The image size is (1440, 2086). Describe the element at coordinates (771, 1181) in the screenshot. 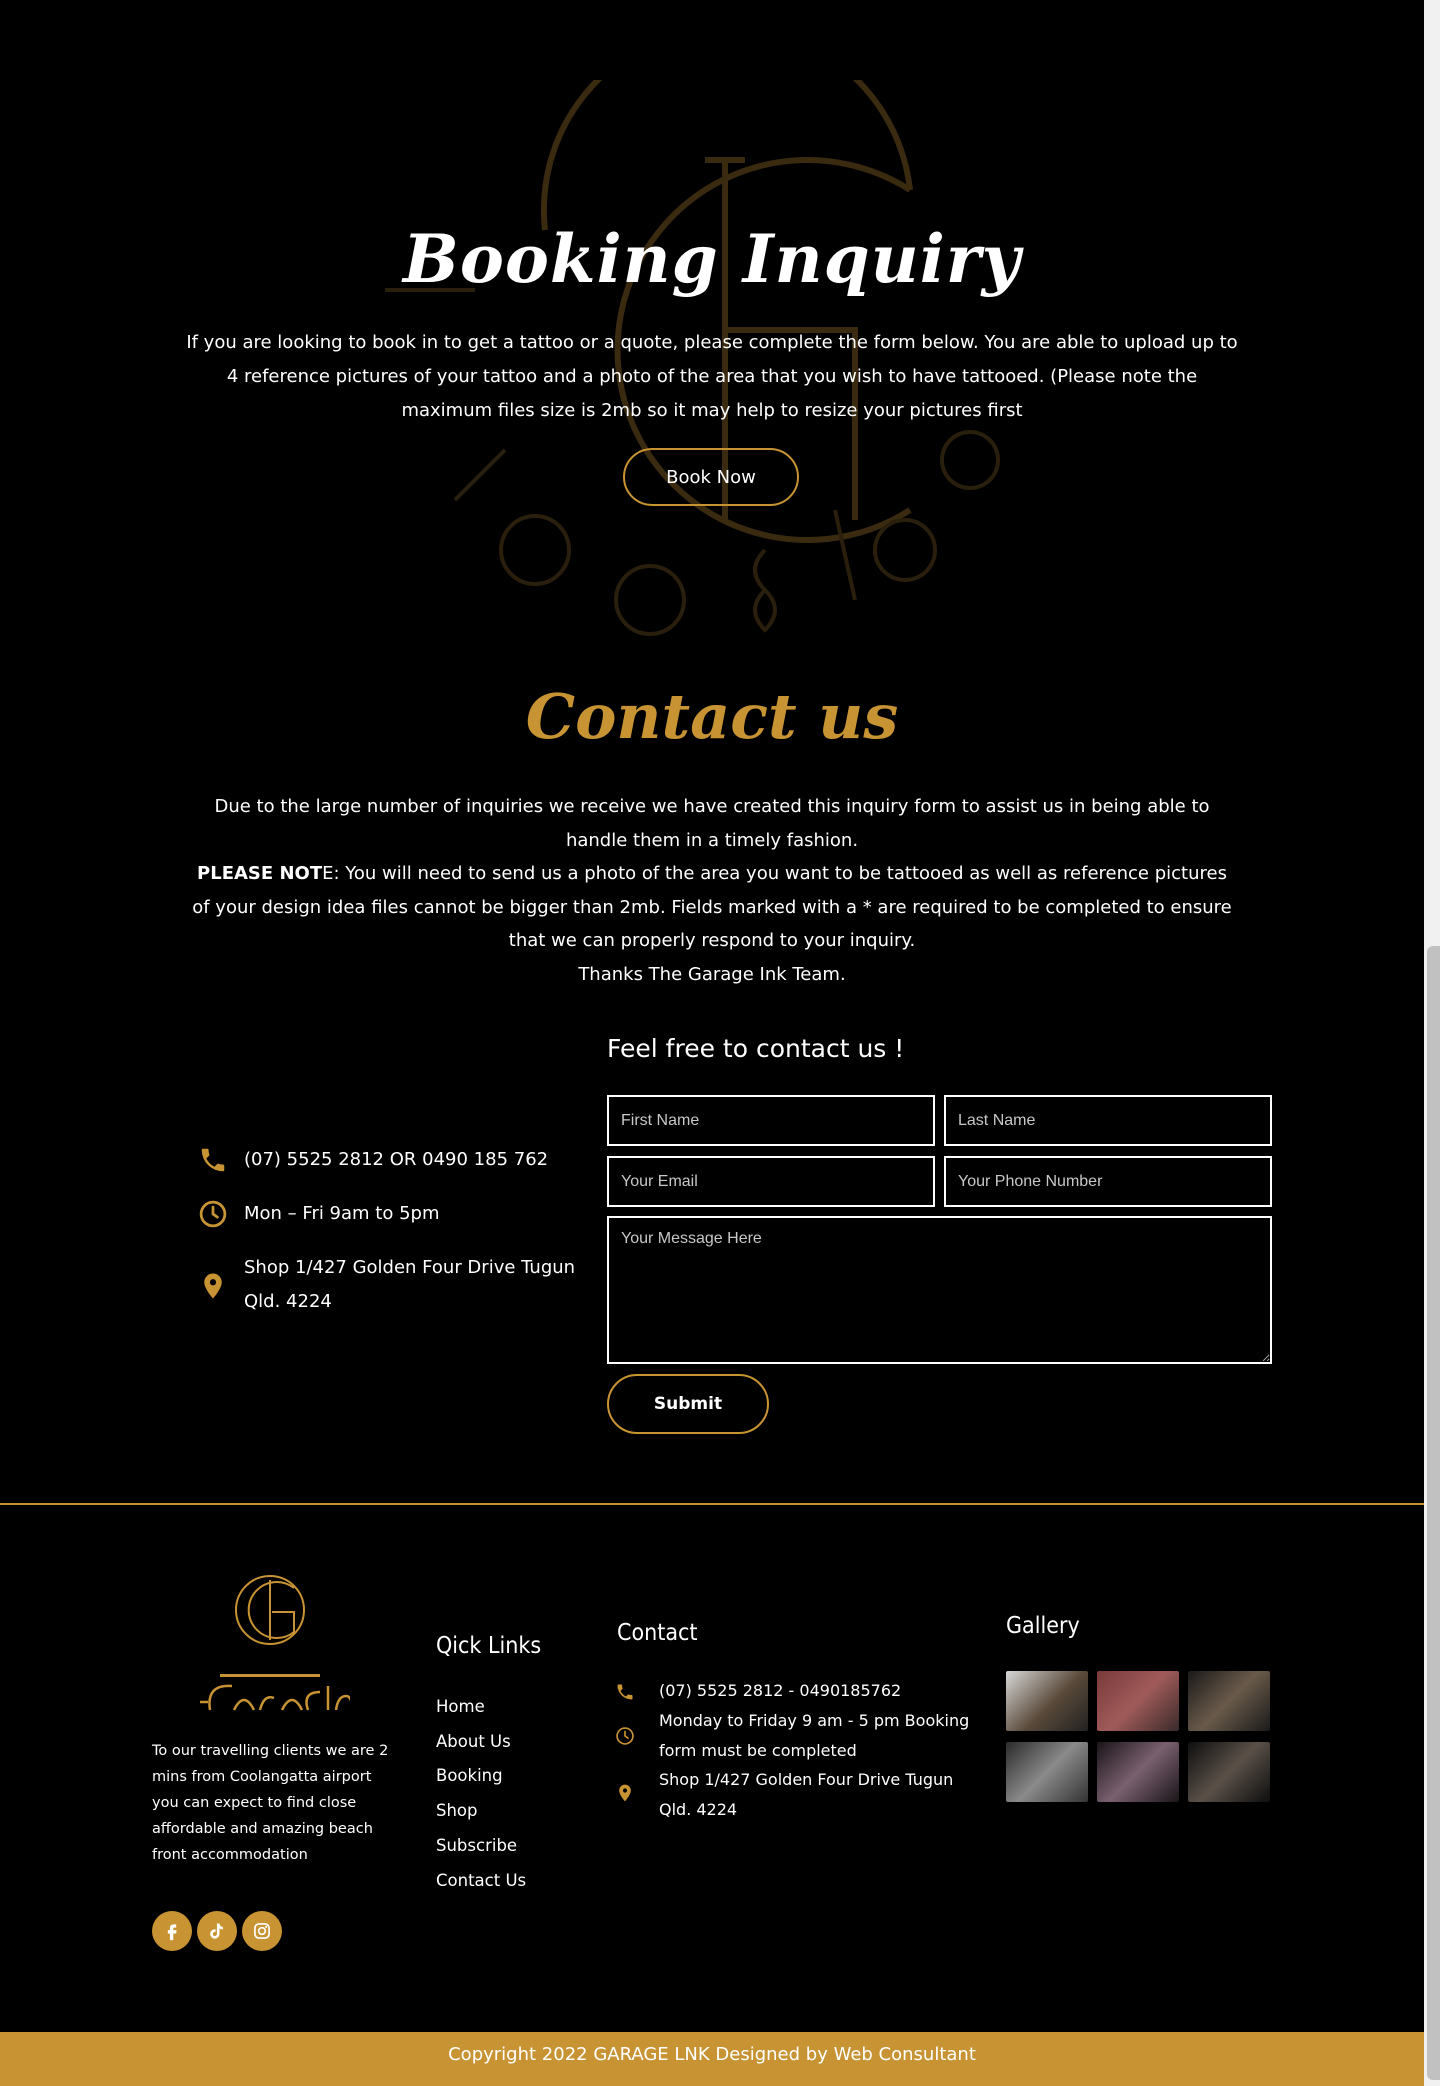

I see `email-input` at that location.